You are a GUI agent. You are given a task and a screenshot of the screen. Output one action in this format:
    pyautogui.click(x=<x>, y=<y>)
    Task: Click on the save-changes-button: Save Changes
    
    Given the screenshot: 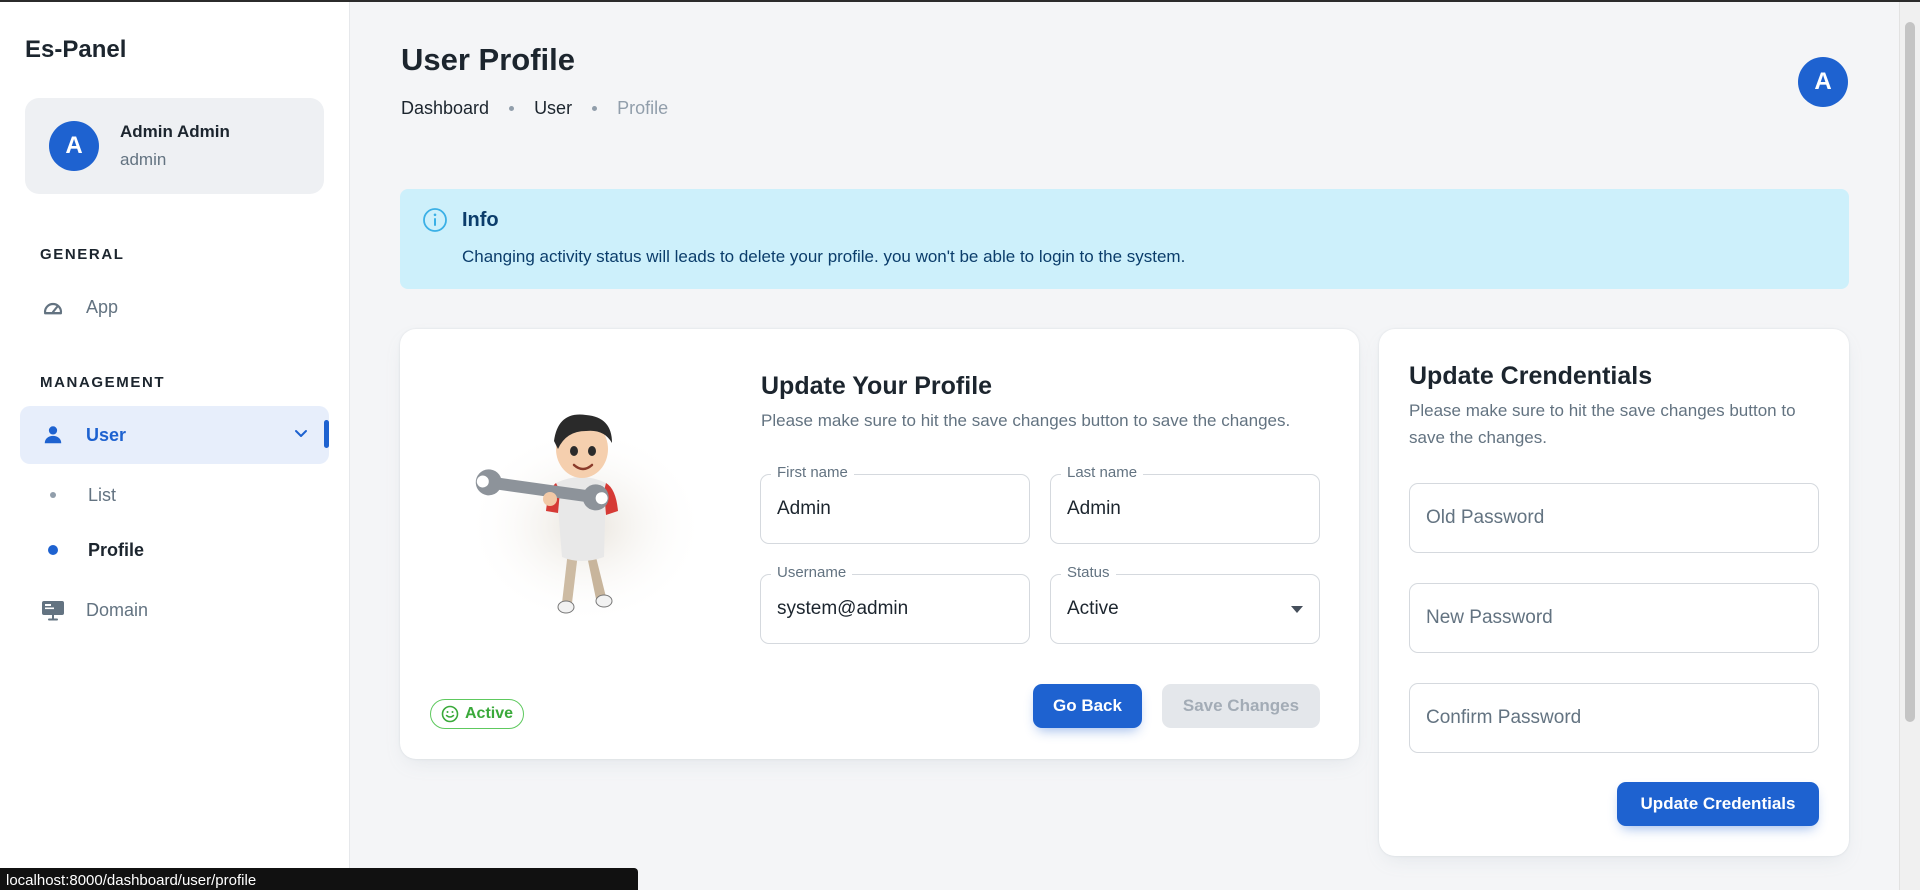 What is the action you would take?
    pyautogui.click(x=1241, y=706)
    